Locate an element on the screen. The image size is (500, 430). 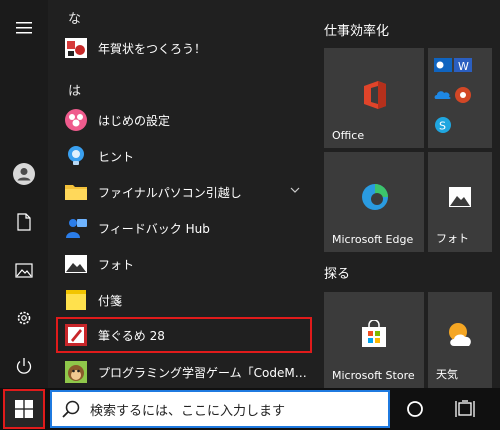
power-button is located at coordinates (24, 366).